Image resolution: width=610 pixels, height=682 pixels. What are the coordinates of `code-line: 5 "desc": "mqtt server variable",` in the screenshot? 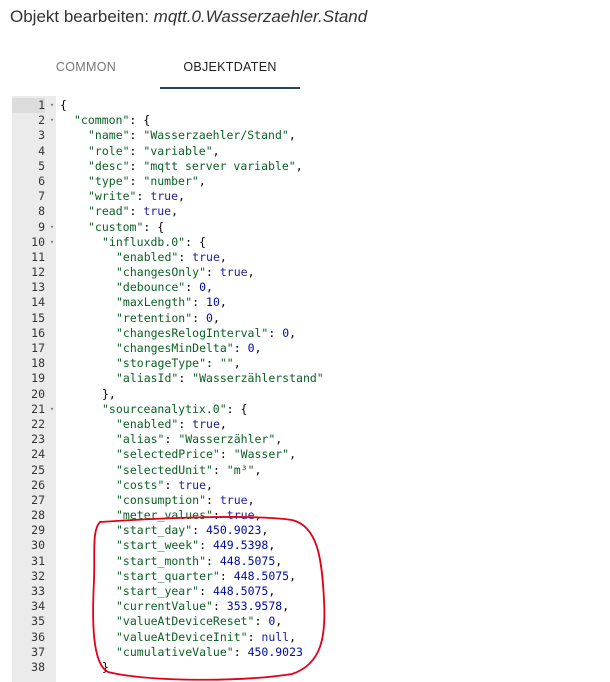 It's located at (306, 166).